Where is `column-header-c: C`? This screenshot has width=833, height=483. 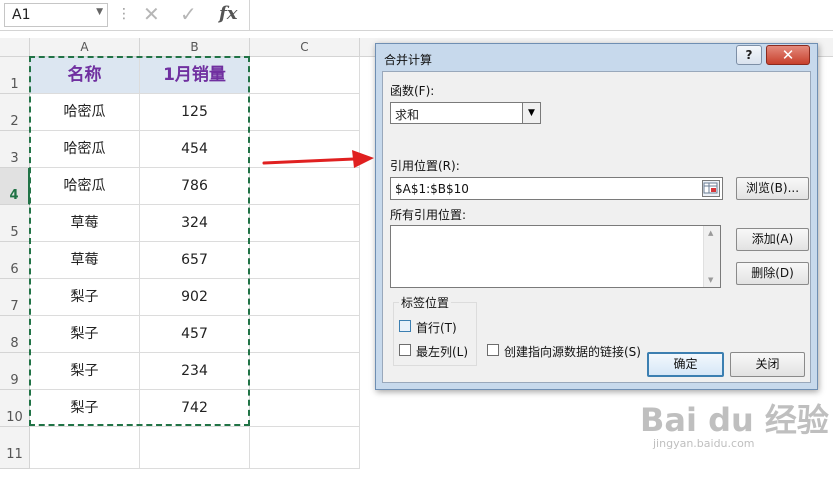 column-header-c: C is located at coordinates (305, 47).